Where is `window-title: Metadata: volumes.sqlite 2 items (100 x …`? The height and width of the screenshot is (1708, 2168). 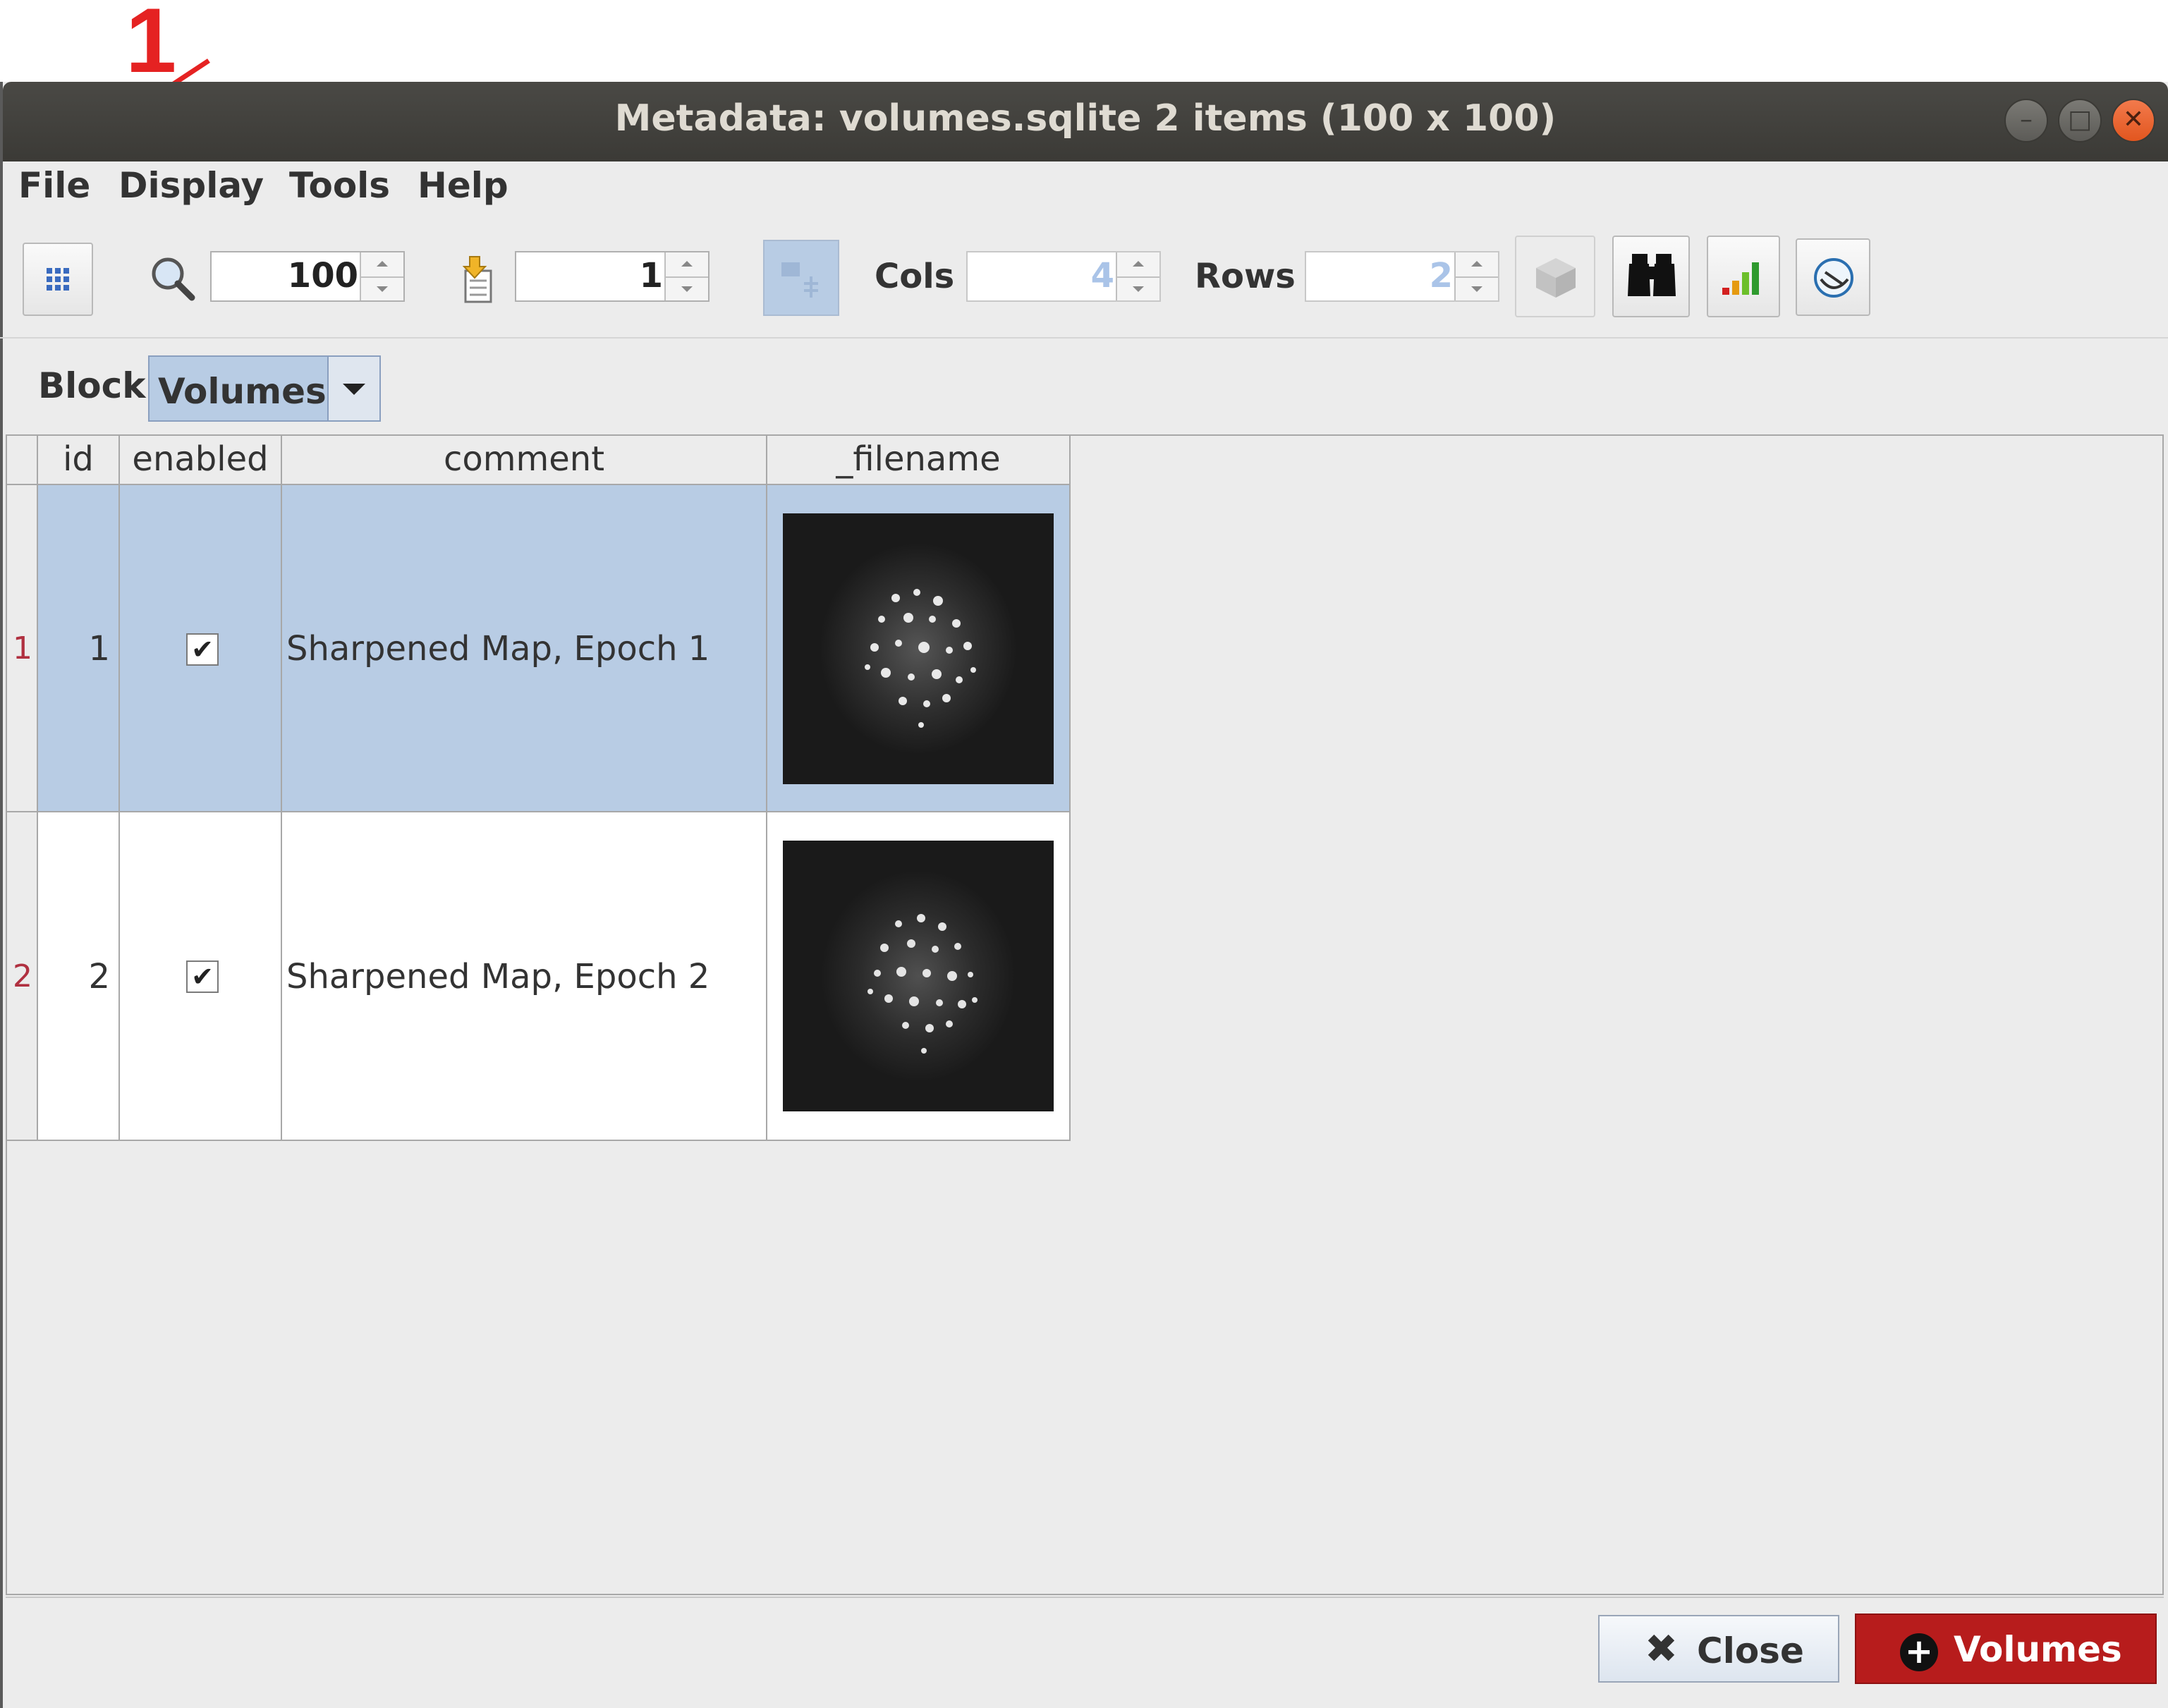
window-title: Metadata: volumes.sqlite 2 items (100 x … is located at coordinates (1085, 118).